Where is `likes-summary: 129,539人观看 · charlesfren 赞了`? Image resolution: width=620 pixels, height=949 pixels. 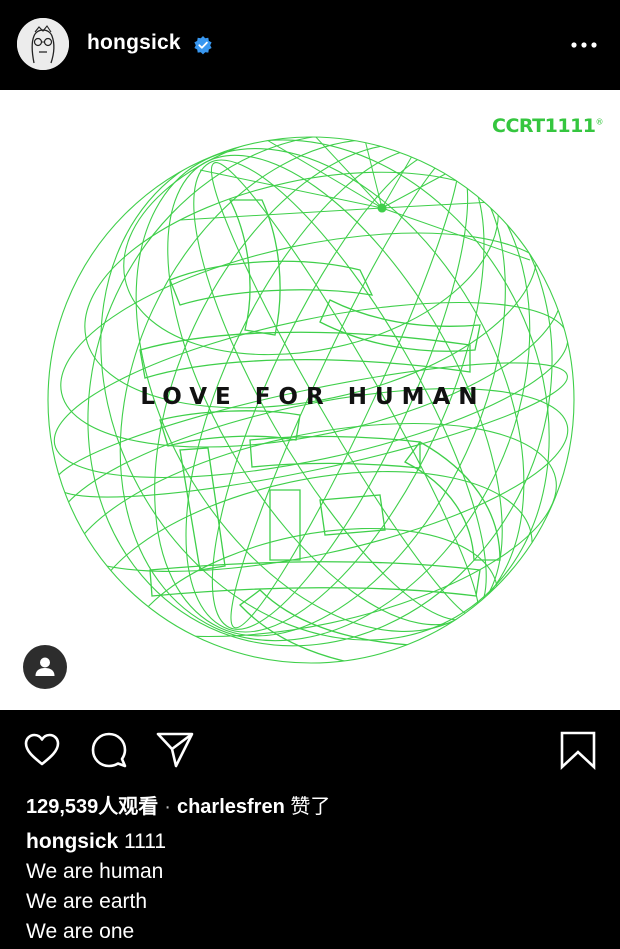
likes-summary: 129,539人观看 · charlesfren 赞了 is located at coordinates (178, 804).